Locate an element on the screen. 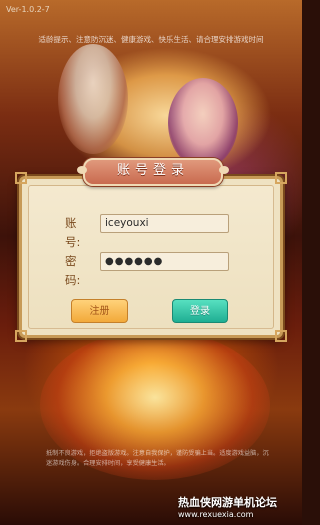 The width and height of the screenshot is (320, 525). title-ornament-right is located at coordinates (224, 170).